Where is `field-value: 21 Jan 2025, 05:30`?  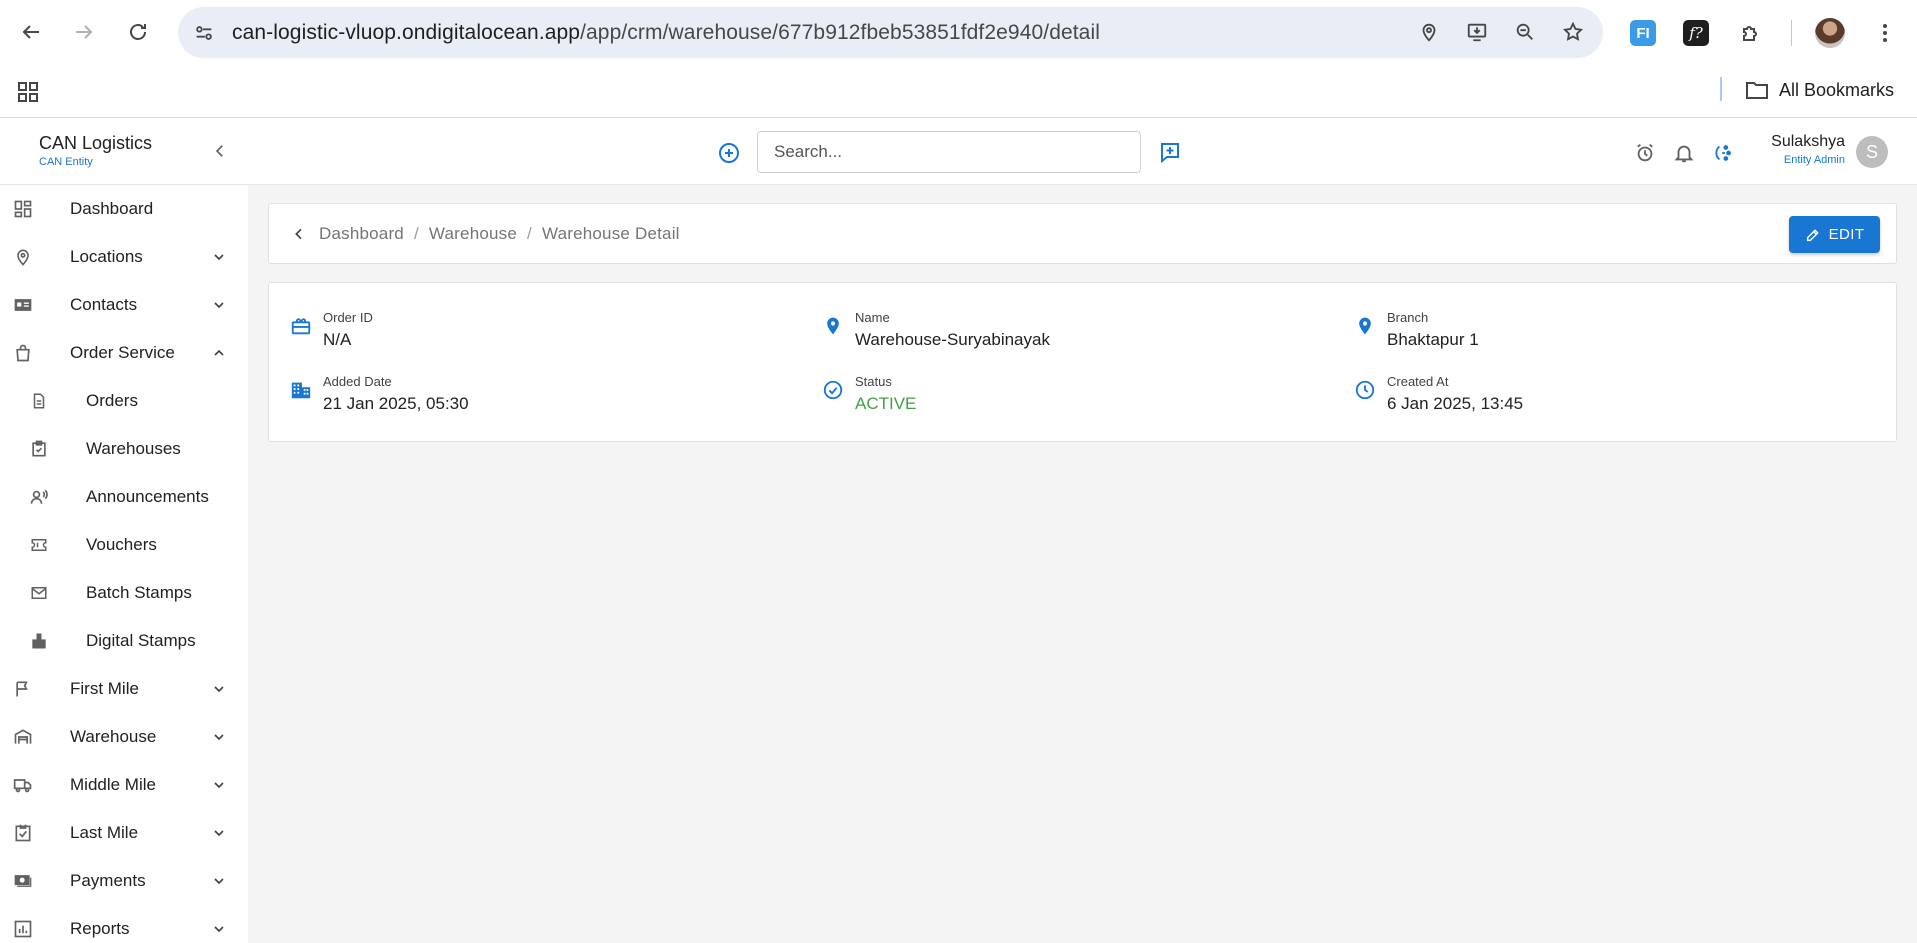 field-value: 21 Jan 2025, 05:30 is located at coordinates (396, 403).